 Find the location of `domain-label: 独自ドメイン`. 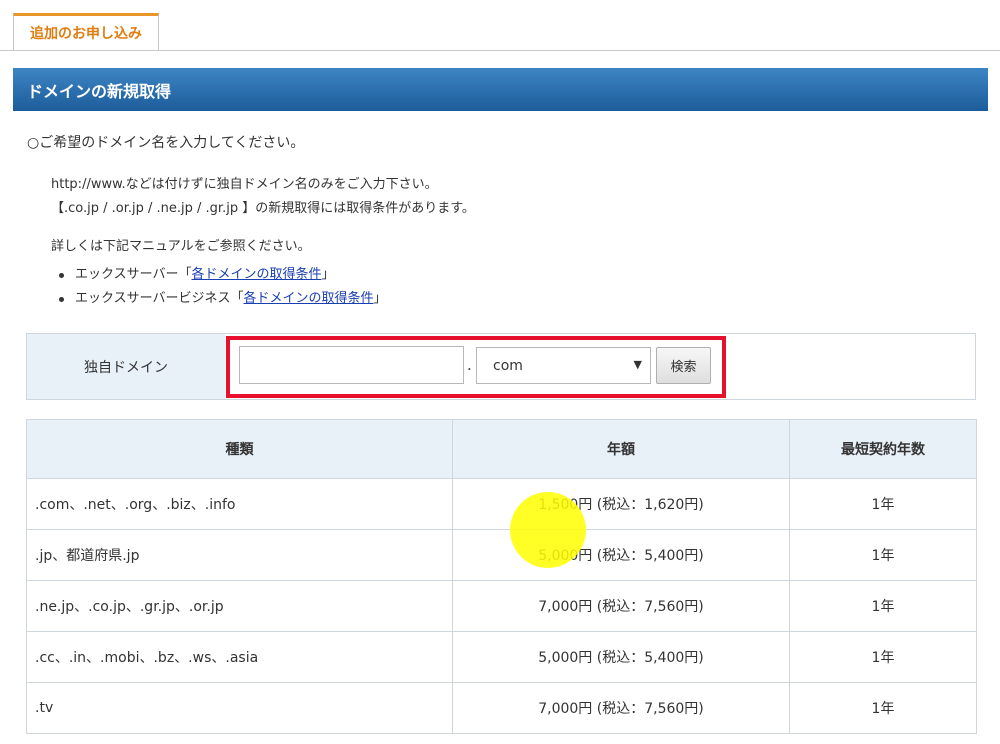

domain-label: 独自ドメイン is located at coordinates (126, 367).